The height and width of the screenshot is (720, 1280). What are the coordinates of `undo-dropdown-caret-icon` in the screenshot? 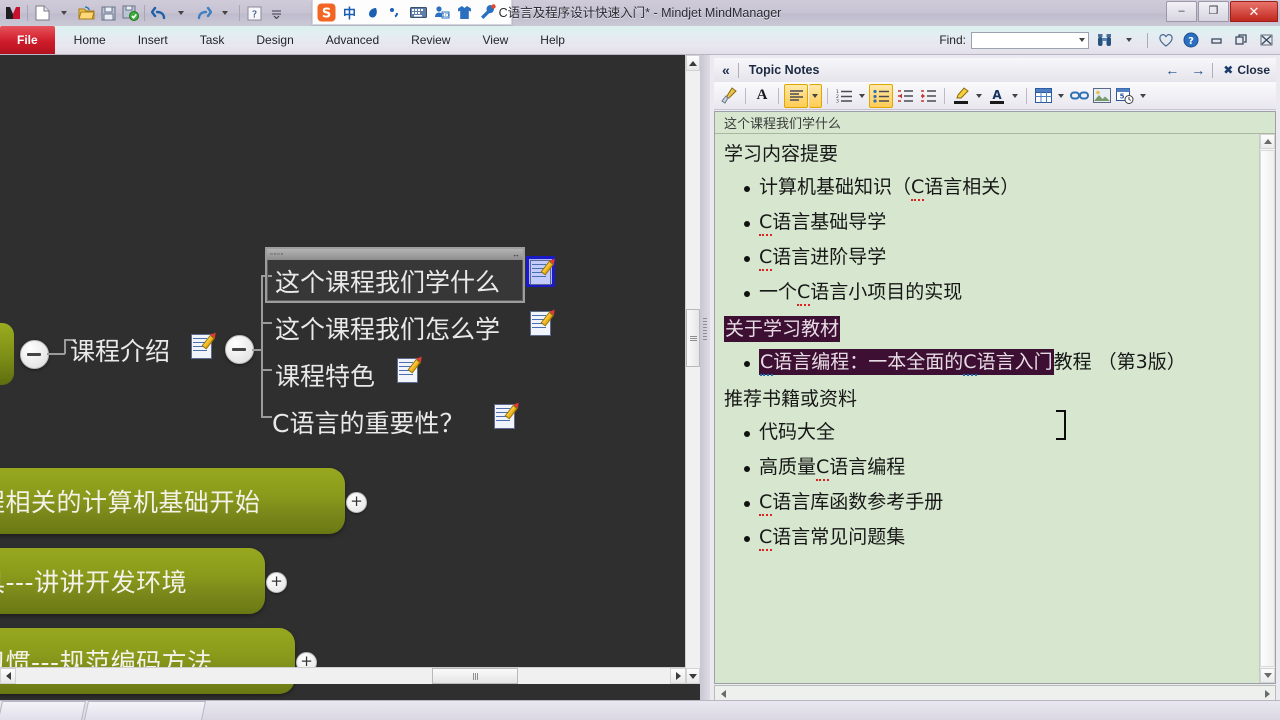 It's located at (181, 13).